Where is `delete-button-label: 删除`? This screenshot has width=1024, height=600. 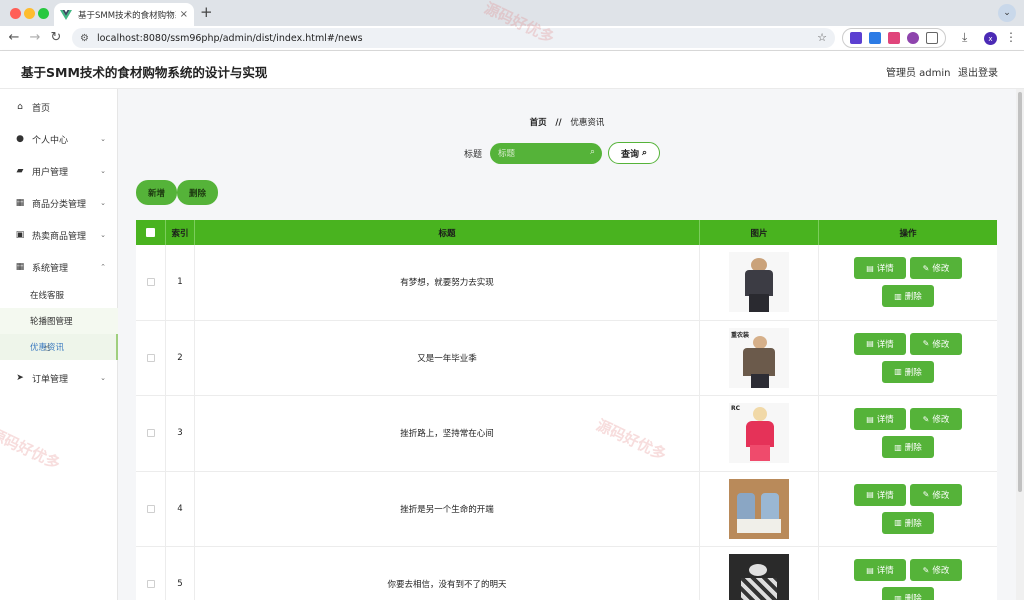
delete-button-label: 删除 is located at coordinates (913, 297).